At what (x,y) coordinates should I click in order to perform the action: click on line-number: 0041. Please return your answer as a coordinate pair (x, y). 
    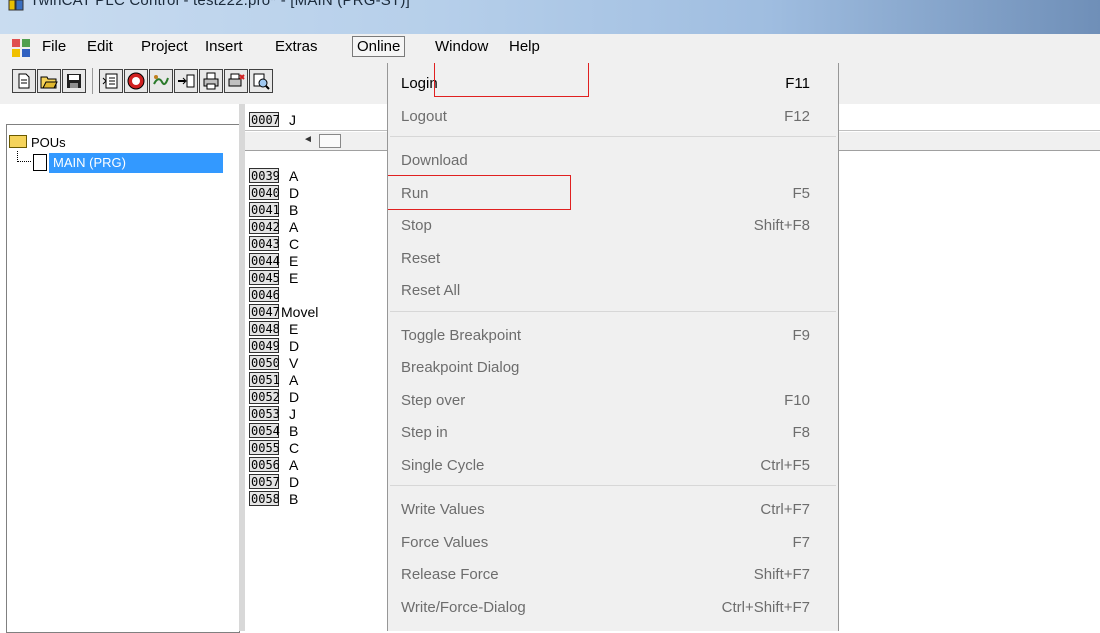
    Looking at the image, I should click on (264, 209).